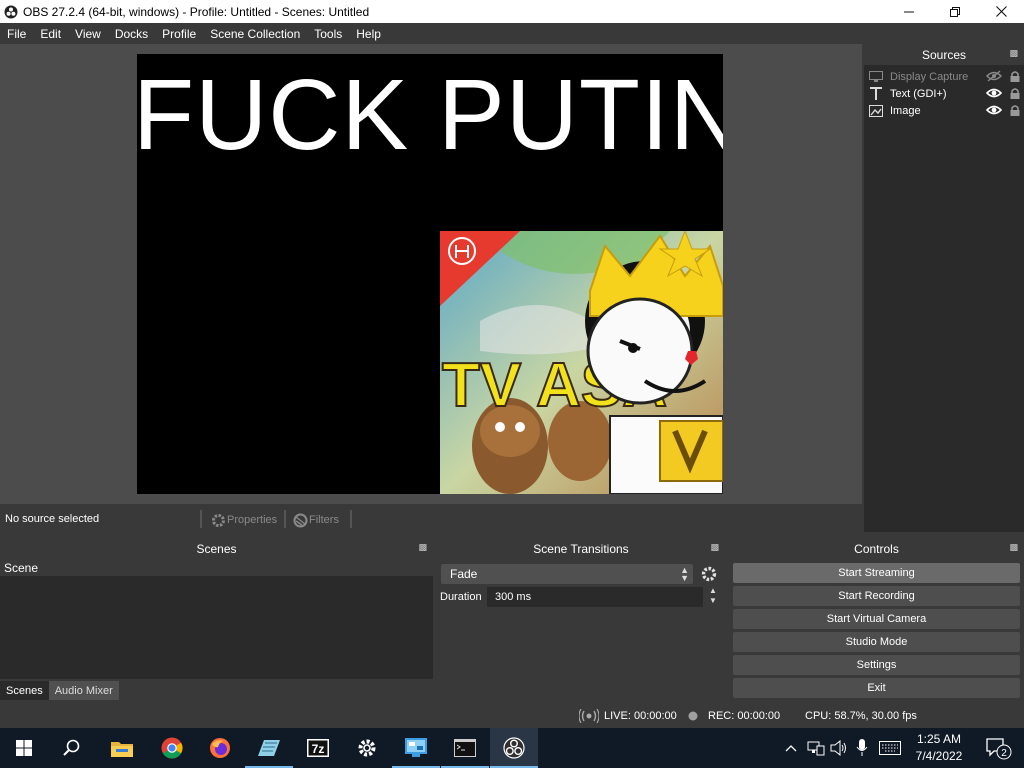 The height and width of the screenshot is (768, 1024). I want to click on filters-button: Filters, so click(315, 520).